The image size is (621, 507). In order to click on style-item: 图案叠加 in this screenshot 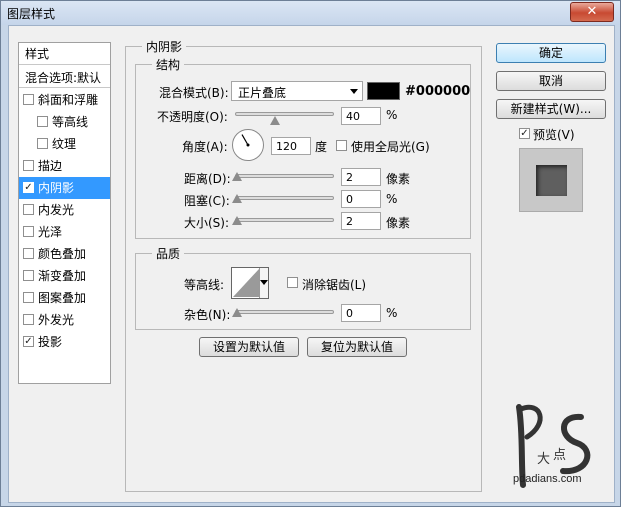, I will do `click(64, 298)`.